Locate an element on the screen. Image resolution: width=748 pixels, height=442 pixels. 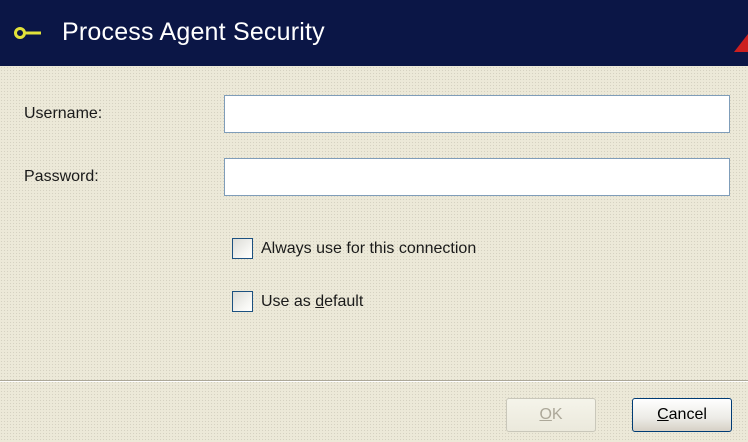
username-input is located at coordinates (477, 114).